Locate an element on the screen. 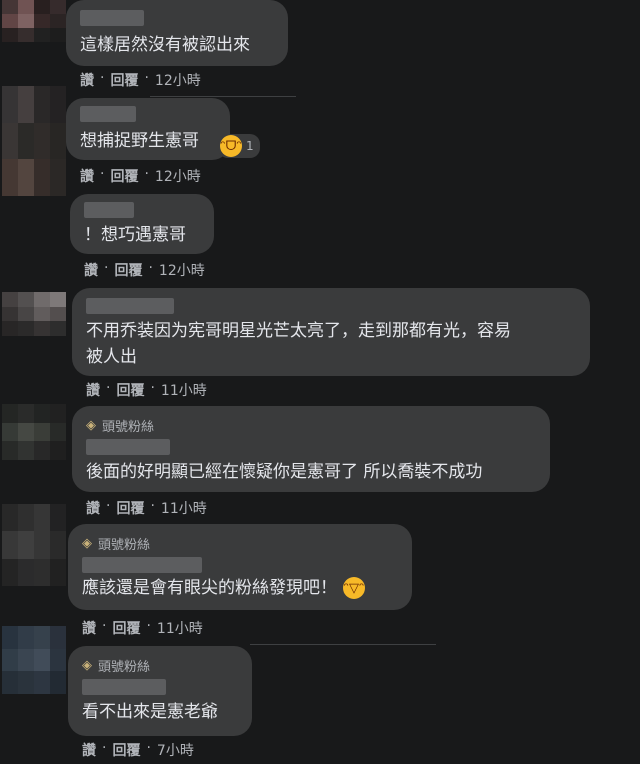 Image resolution: width=640 pixels, height=764 pixels. comment-text: 看不出來是憲老爺 is located at coordinates (150, 712).